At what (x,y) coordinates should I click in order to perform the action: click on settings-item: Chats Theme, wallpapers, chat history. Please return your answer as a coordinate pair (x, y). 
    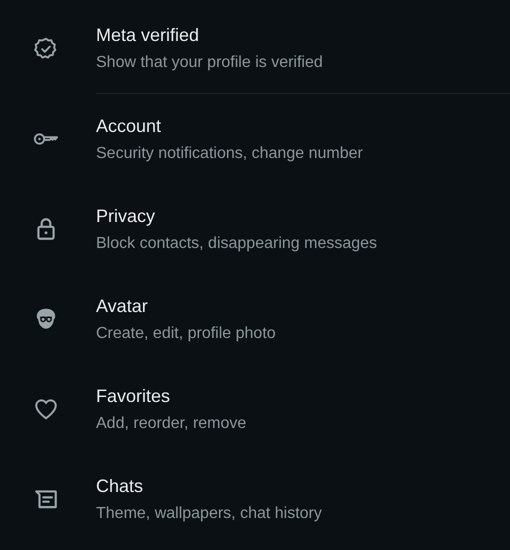
    Looking at the image, I should click on (303, 499).